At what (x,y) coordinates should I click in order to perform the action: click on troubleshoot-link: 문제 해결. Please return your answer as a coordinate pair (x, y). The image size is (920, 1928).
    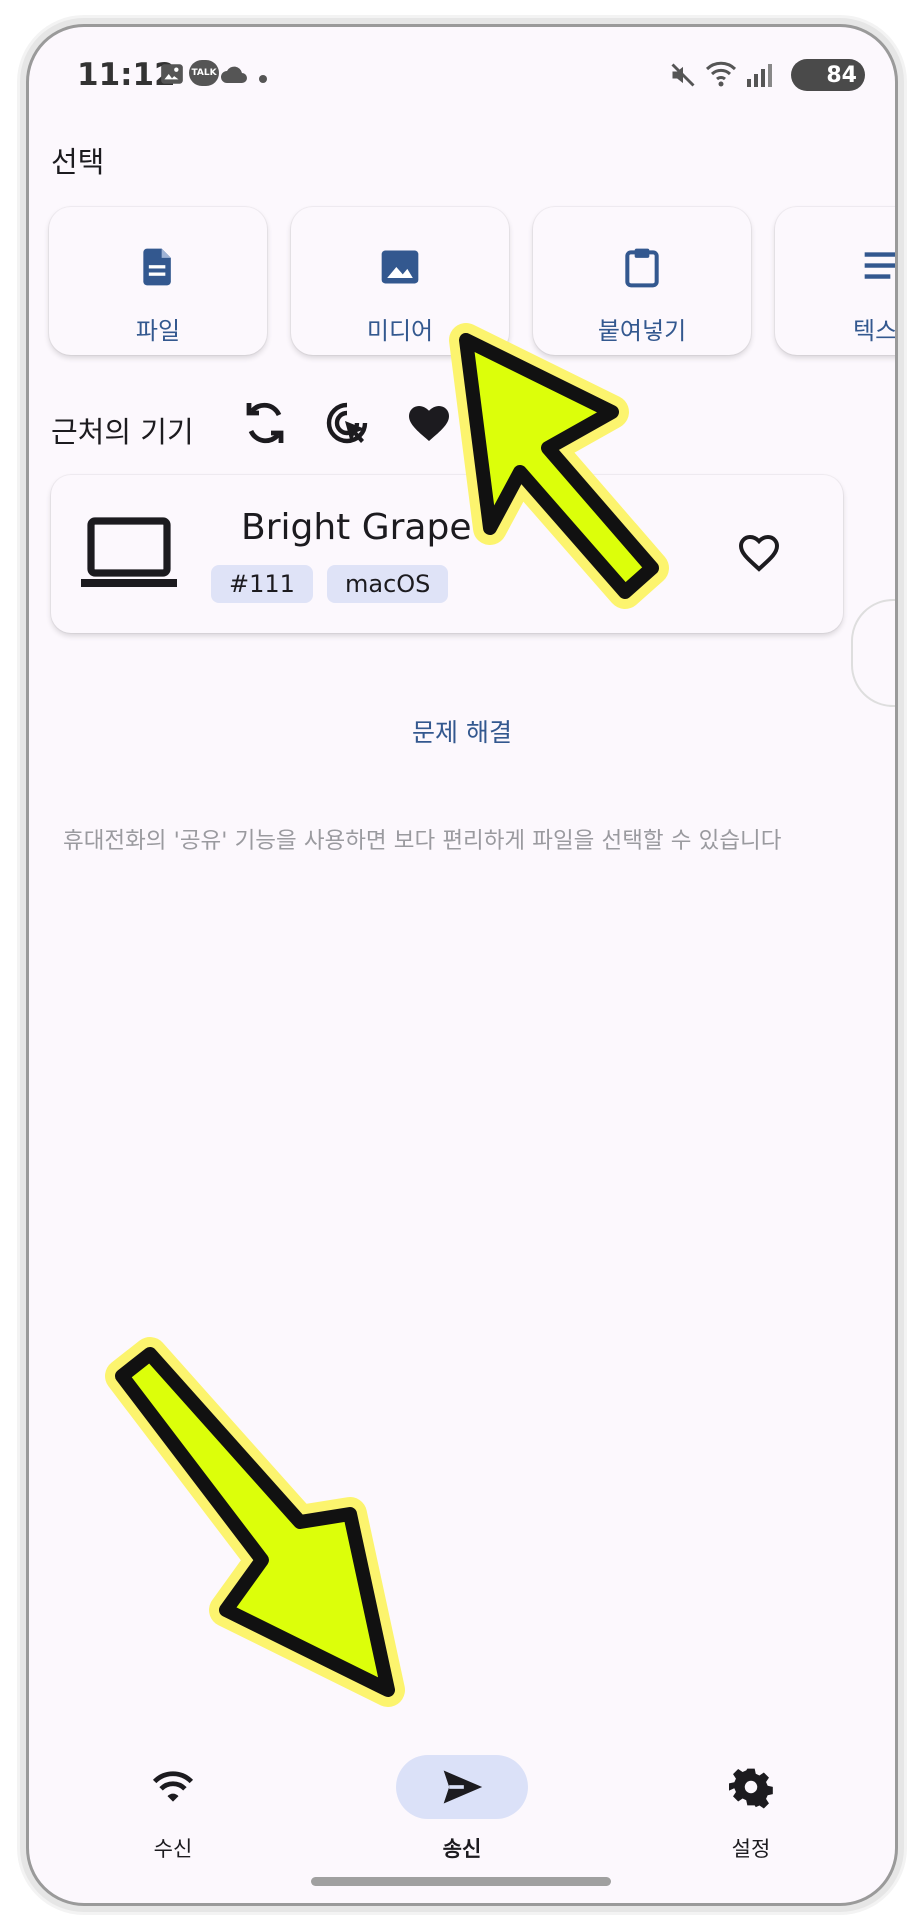
    Looking at the image, I should click on (462, 731).